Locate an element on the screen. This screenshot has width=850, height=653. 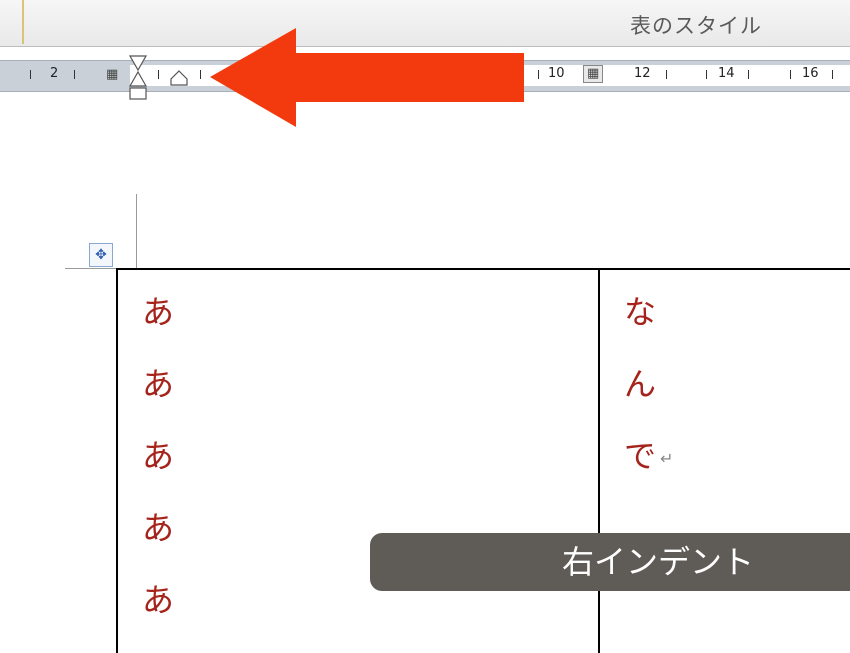
cell-text: な is located at coordinates (640, 310).